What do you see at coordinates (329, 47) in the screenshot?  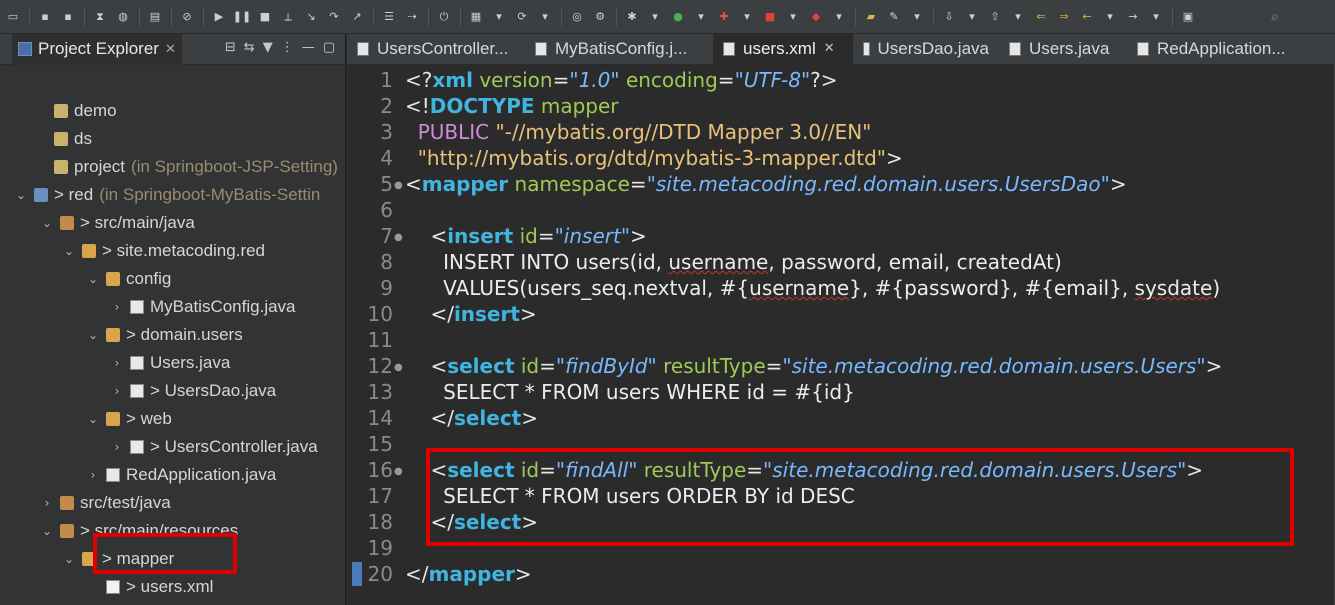 I see `maximize-icon: ▢` at bounding box center [329, 47].